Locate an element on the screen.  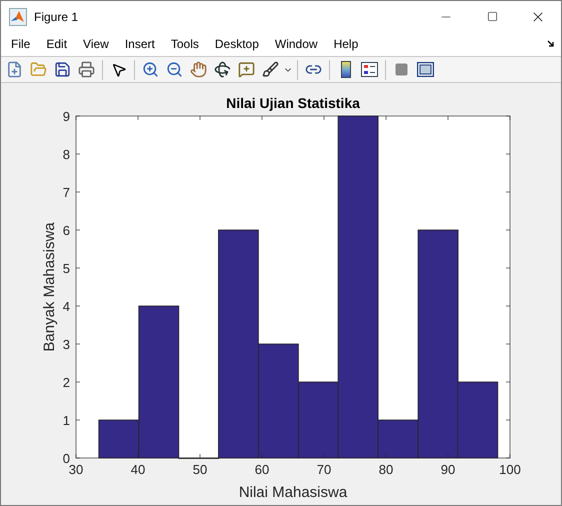
menu-item: Desktop is located at coordinates (236, 44).